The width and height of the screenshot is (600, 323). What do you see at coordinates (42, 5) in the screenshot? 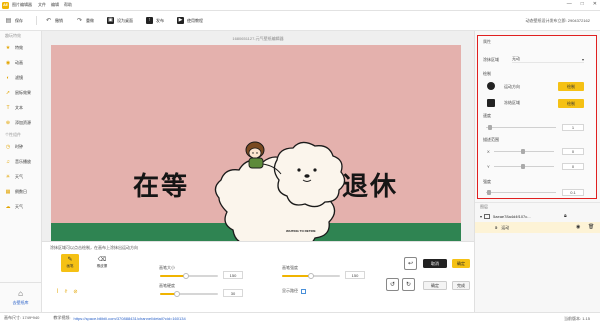
I see `menu-file: 文件` at bounding box center [42, 5].